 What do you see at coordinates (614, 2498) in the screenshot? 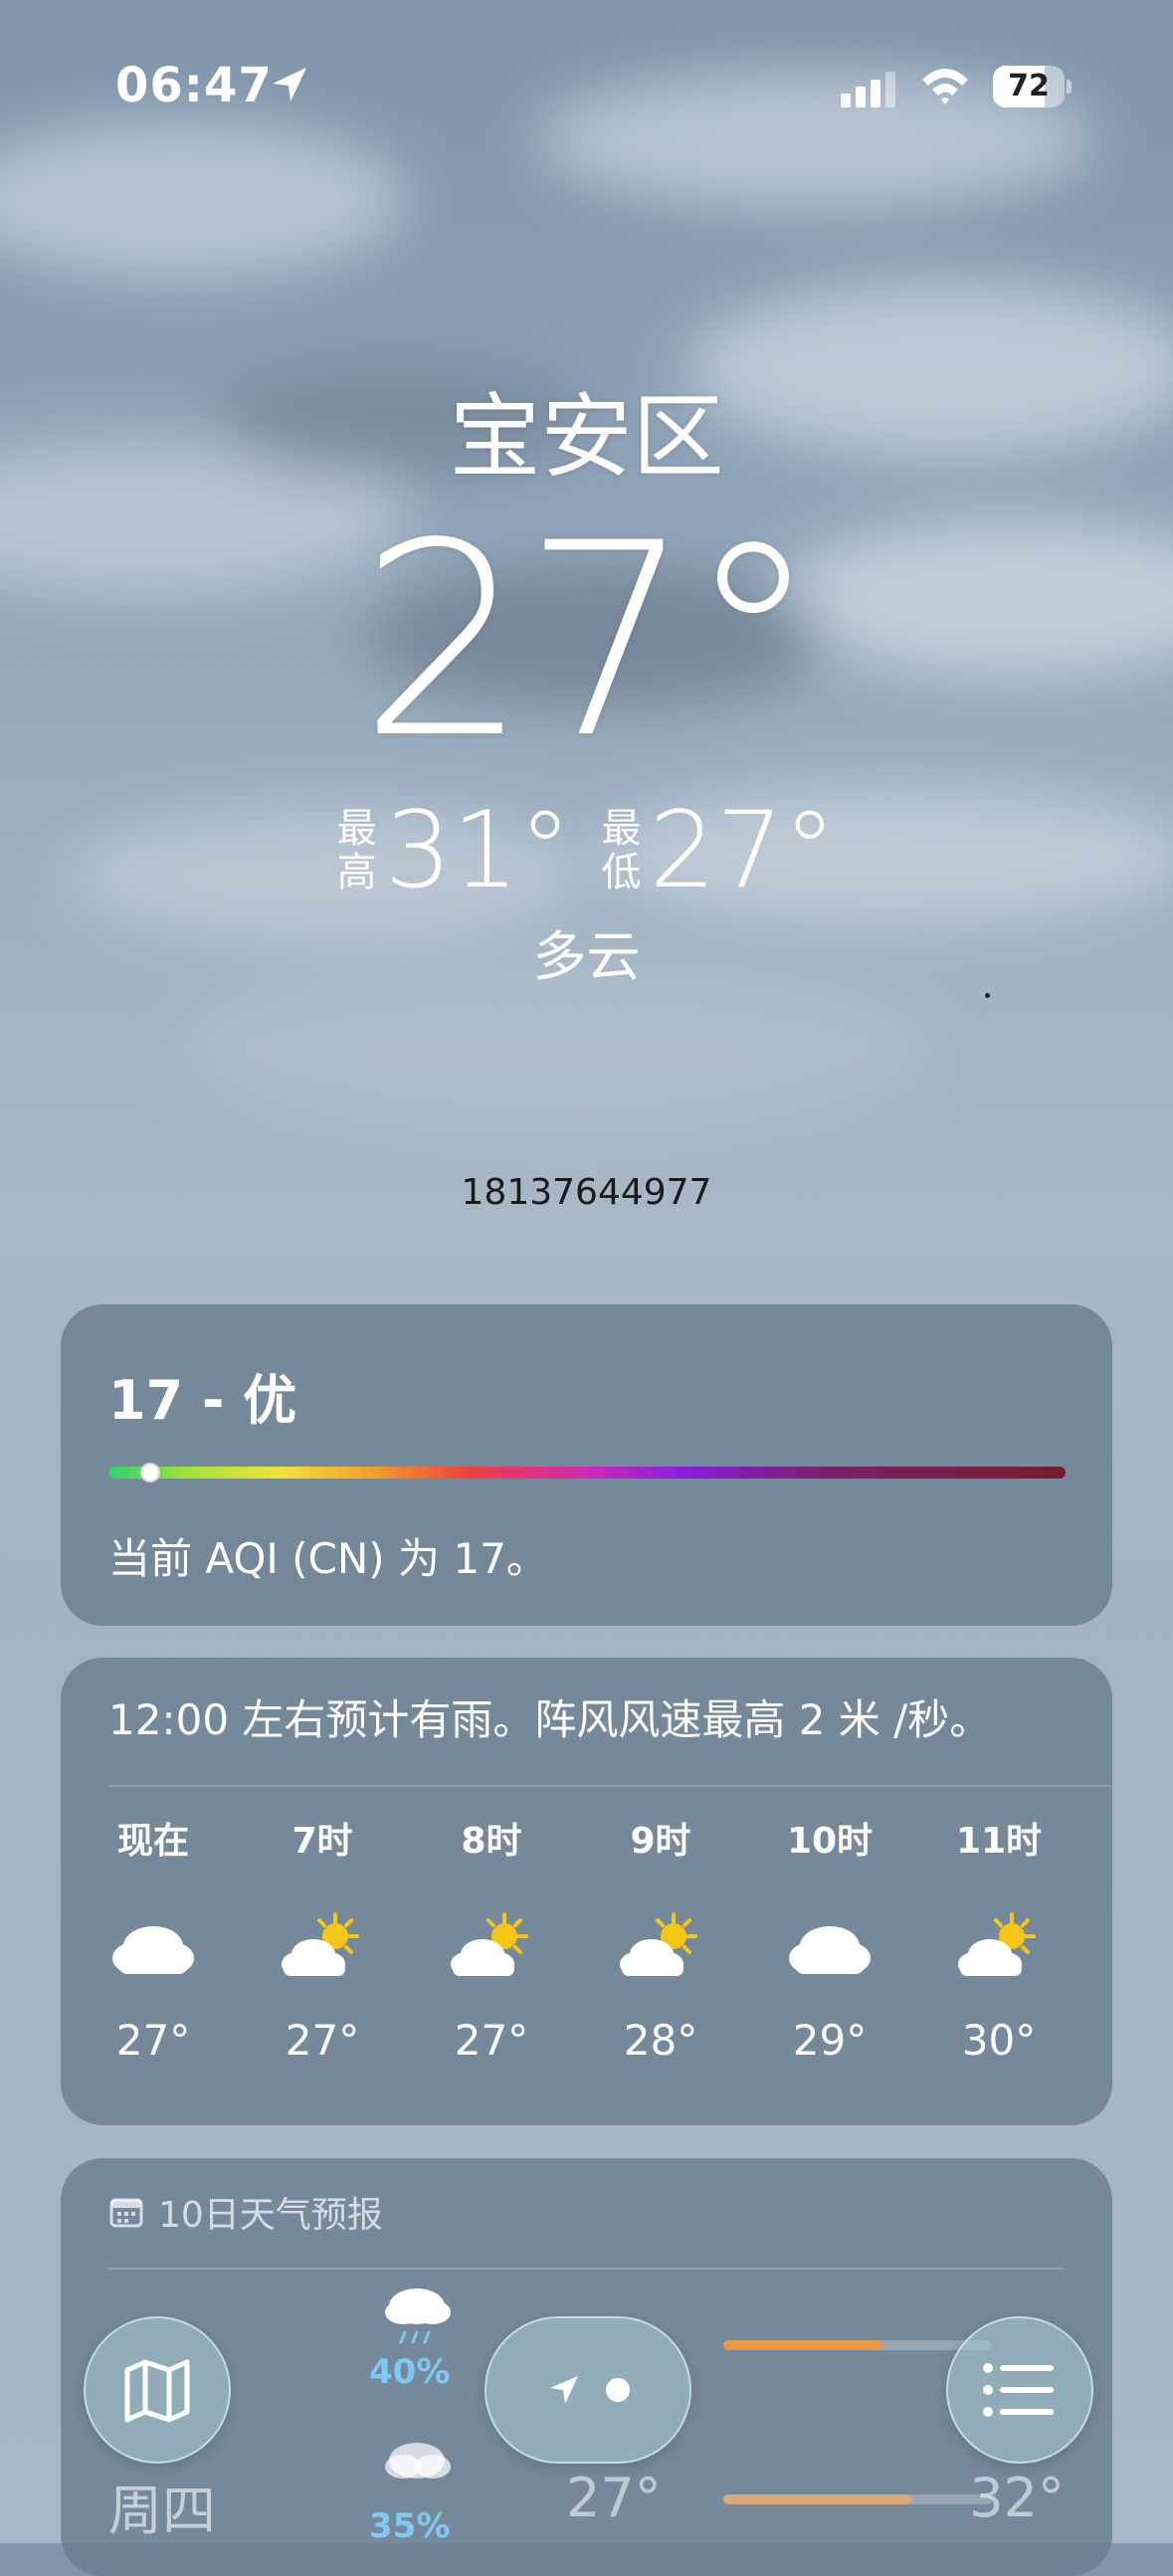
I see `forecast-low: 27°` at bounding box center [614, 2498].